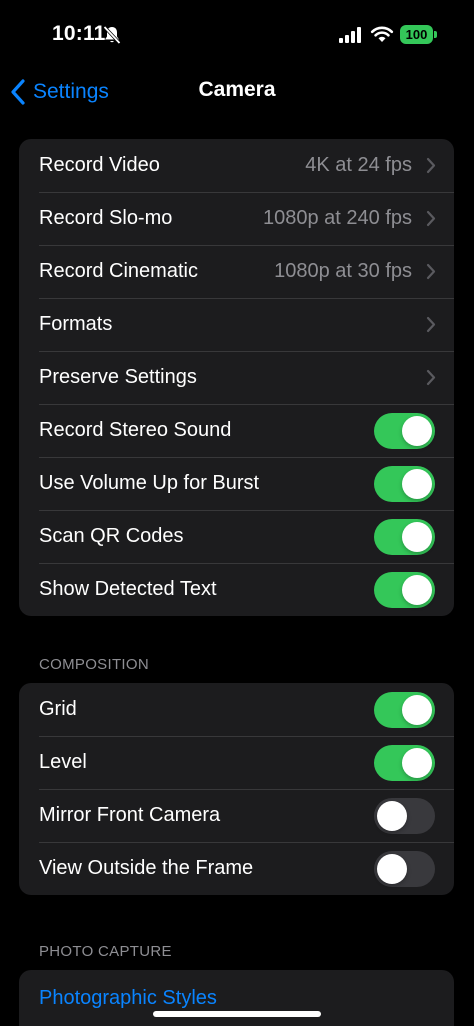 Image resolution: width=474 pixels, height=1026 pixels. I want to click on preserve-settings-row: Preserve Settings, so click(236, 377).